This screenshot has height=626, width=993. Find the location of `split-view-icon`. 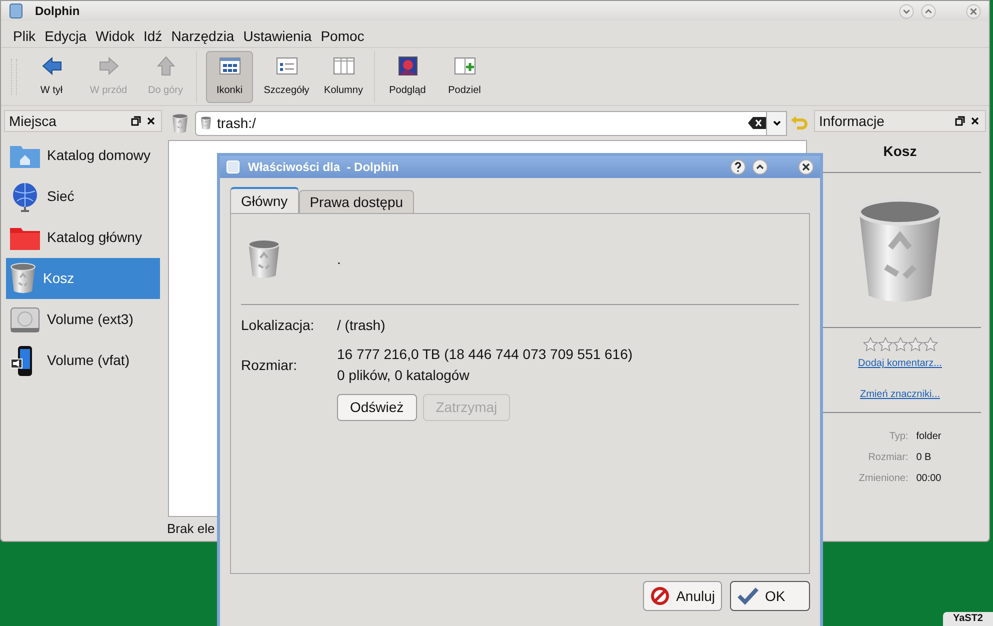

split-view-icon is located at coordinates (465, 66).